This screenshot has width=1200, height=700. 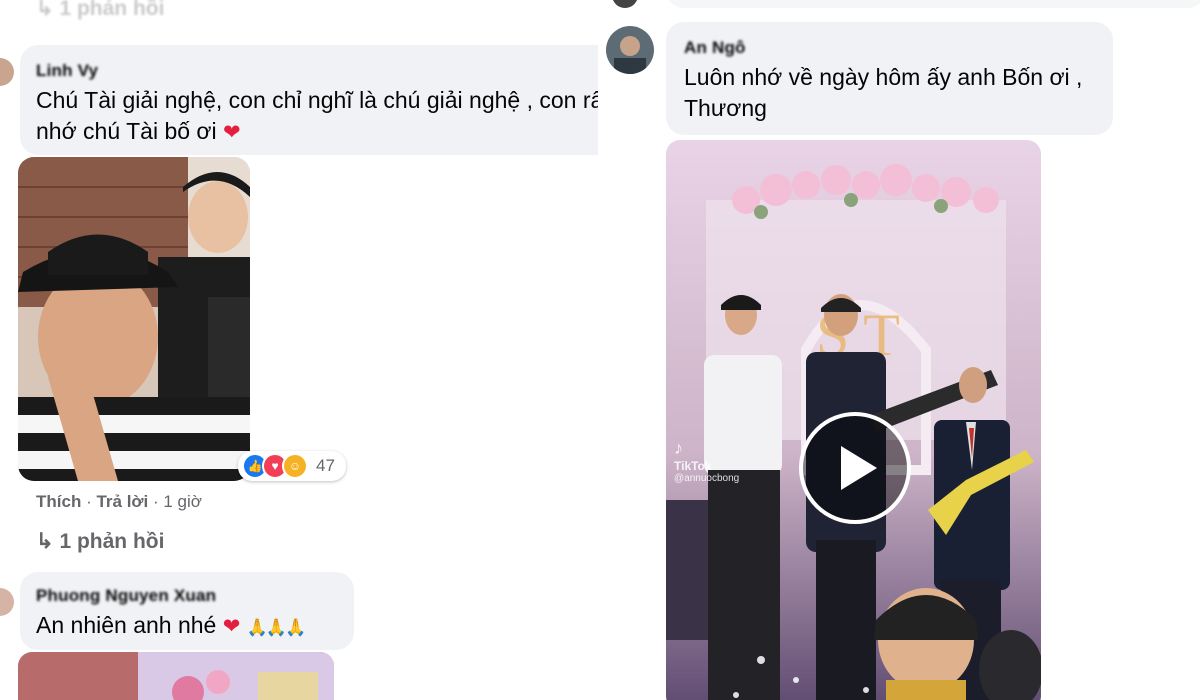 I want to click on tiktok-logo-icon: ♪, so click(x=678, y=448).